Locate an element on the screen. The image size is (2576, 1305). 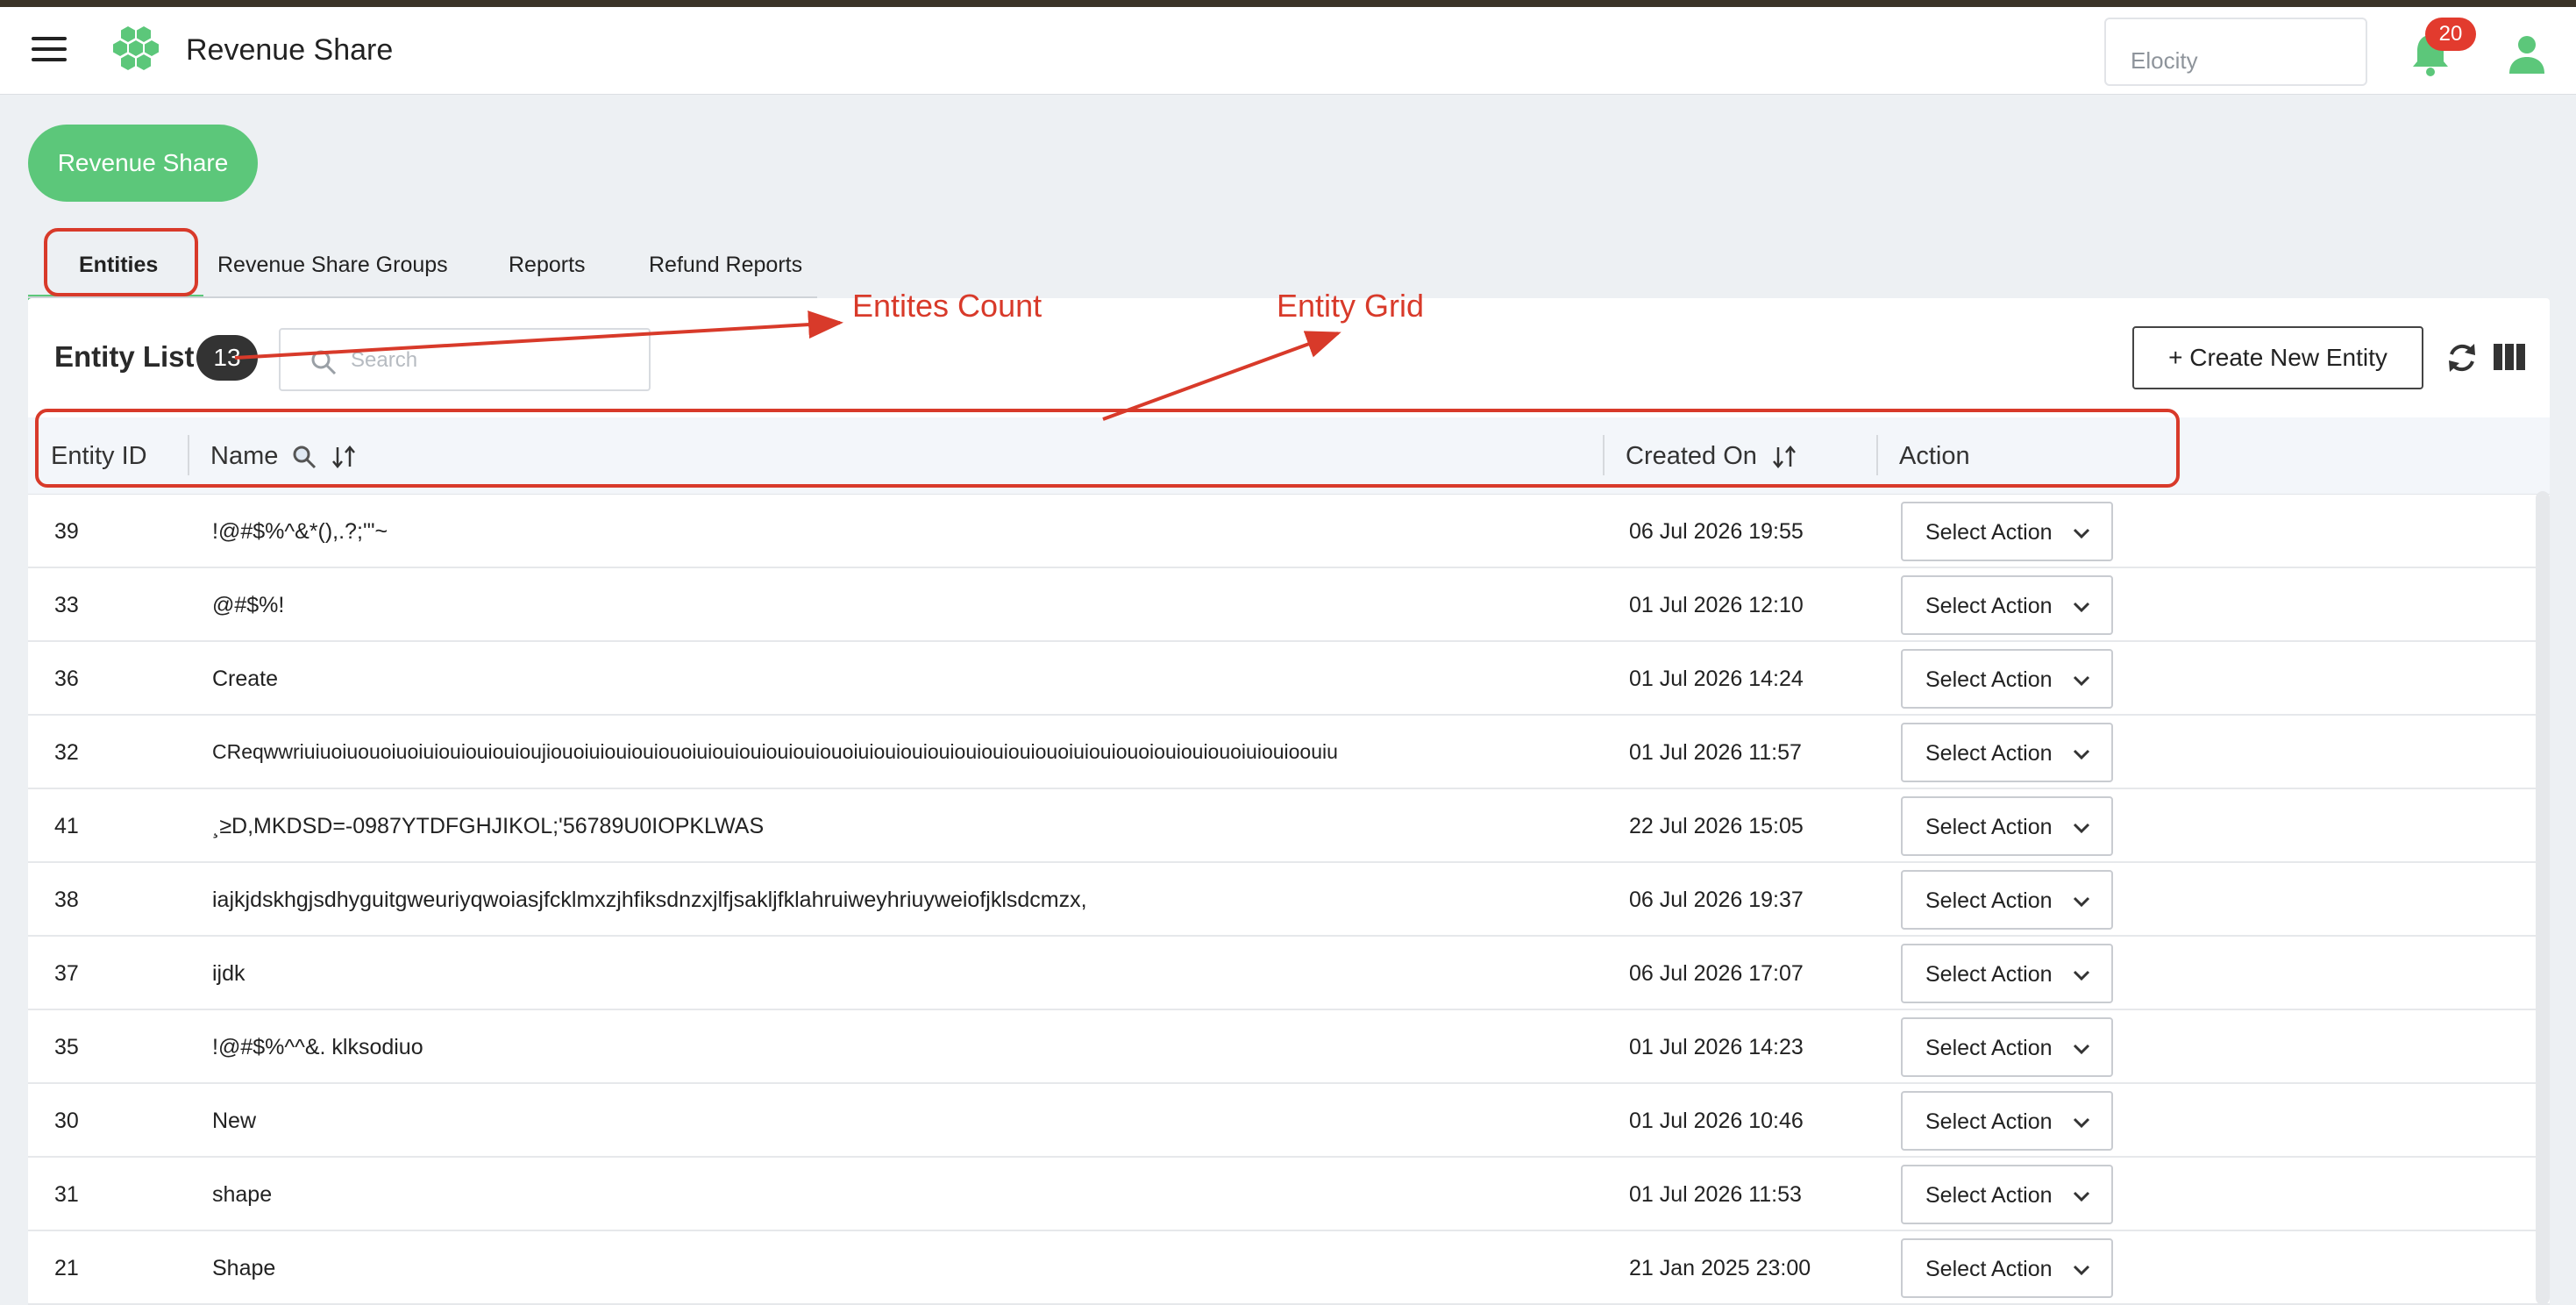
annotation-label-grid: Entity Grid is located at coordinates (1351, 306).